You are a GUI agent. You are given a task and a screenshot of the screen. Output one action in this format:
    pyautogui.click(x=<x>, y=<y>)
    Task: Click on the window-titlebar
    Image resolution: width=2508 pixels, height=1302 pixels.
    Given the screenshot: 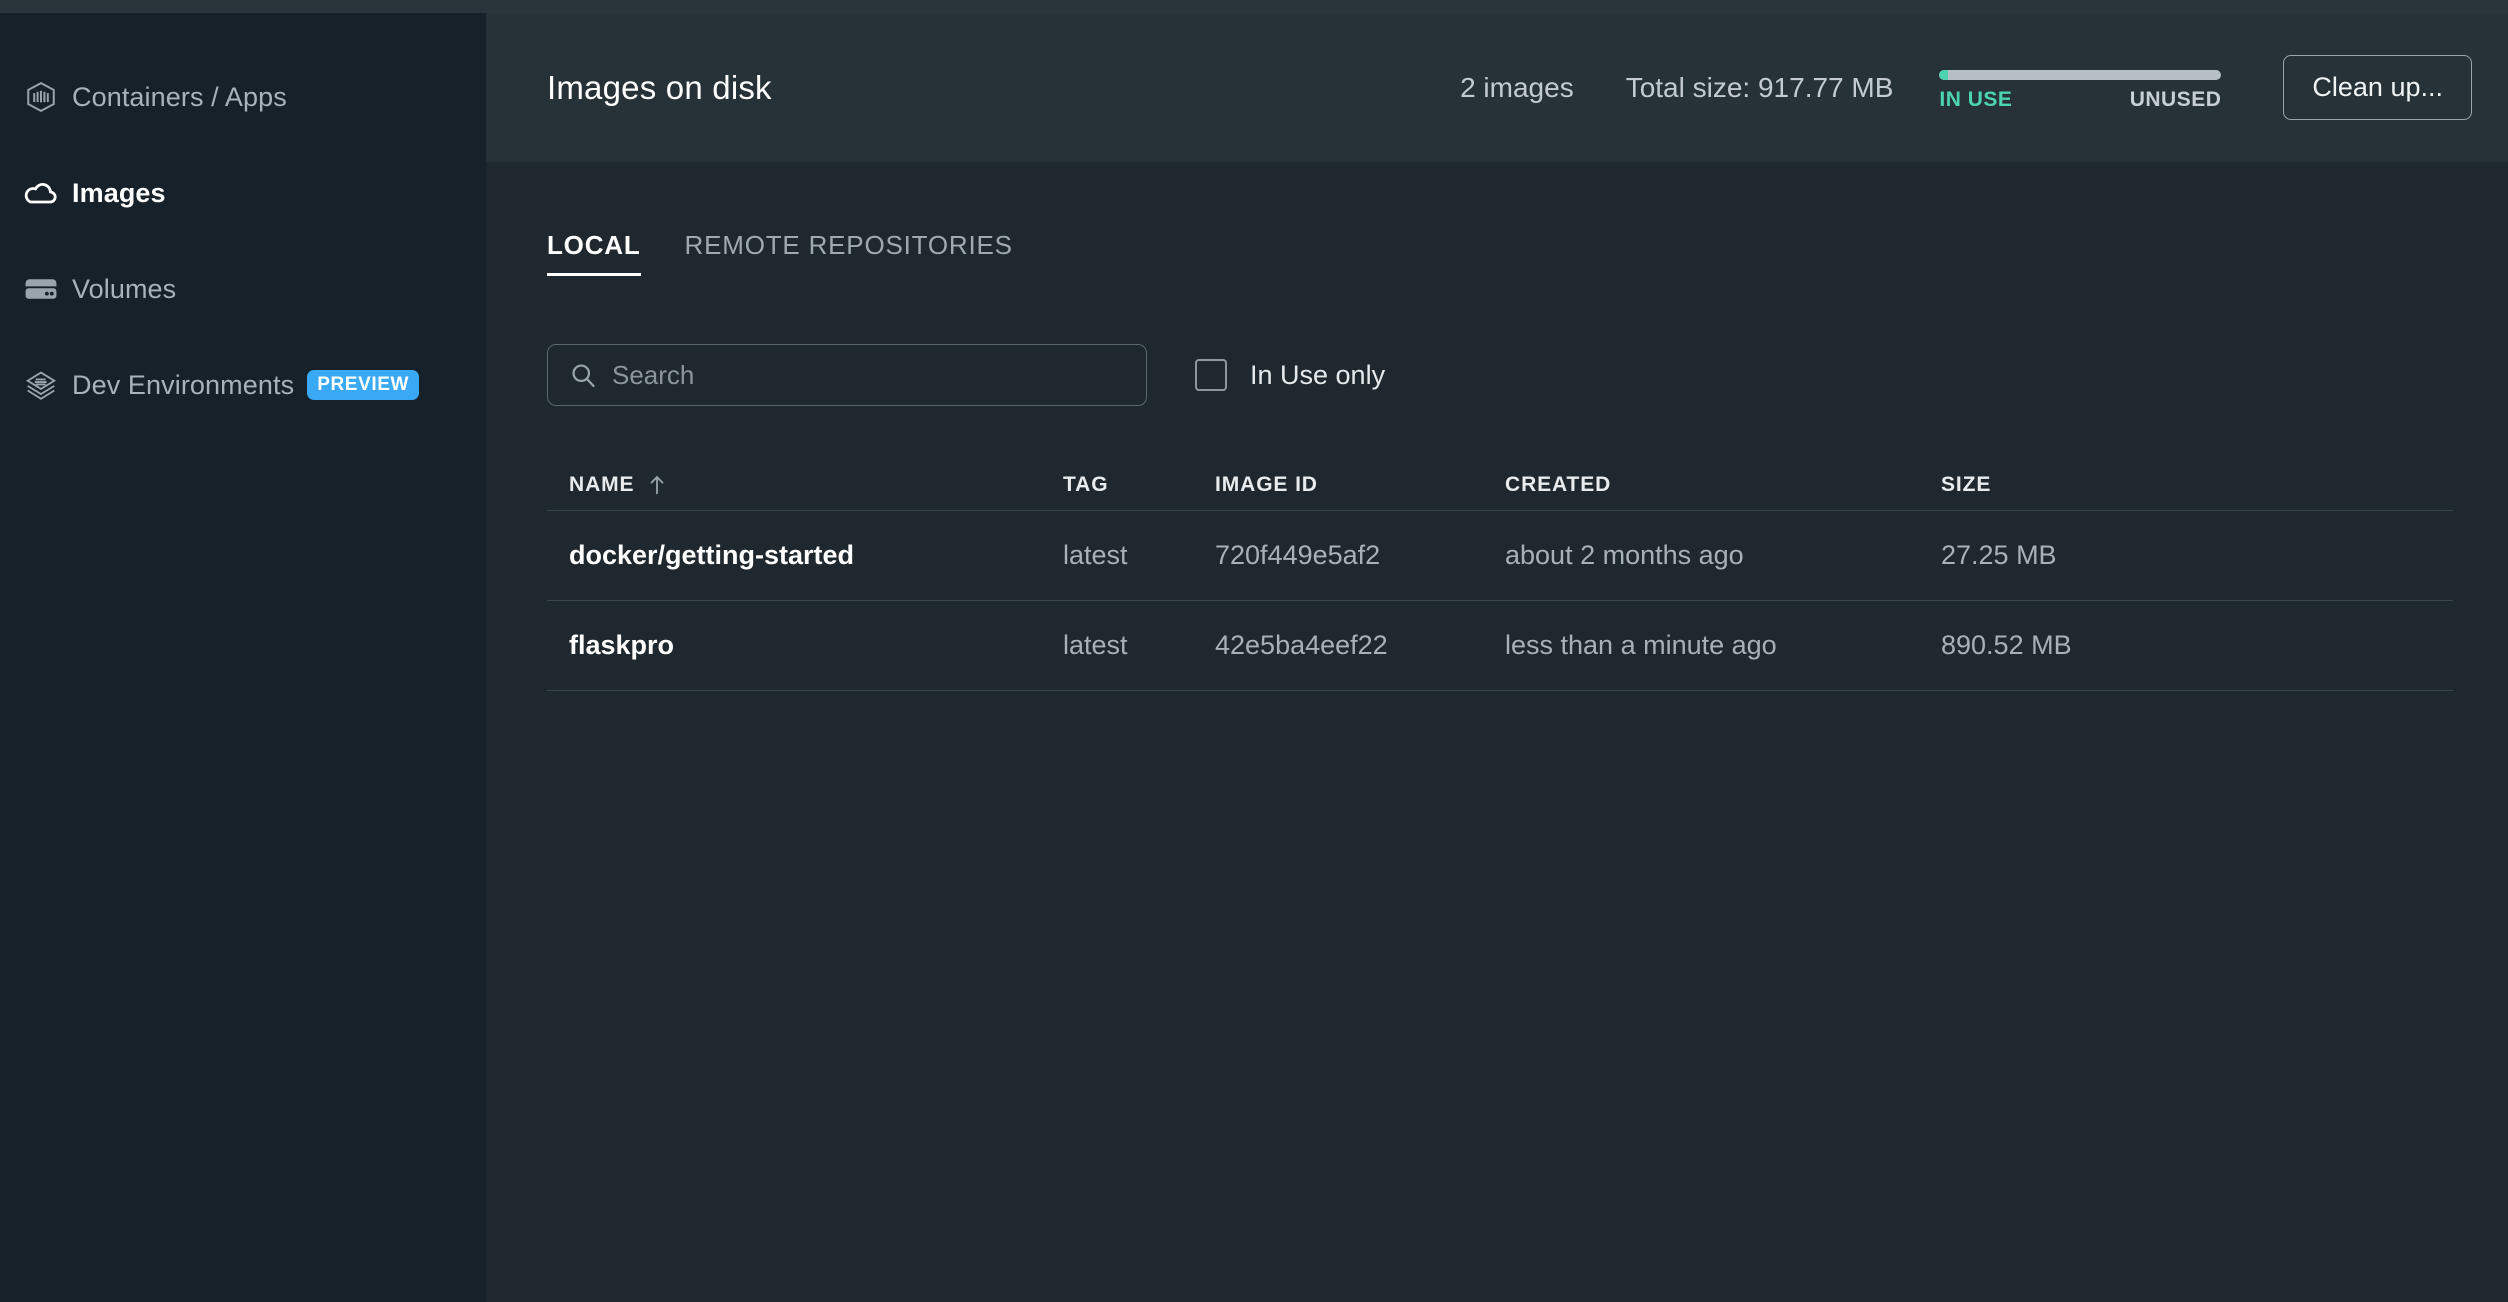 What is the action you would take?
    pyautogui.click(x=1254, y=6)
    